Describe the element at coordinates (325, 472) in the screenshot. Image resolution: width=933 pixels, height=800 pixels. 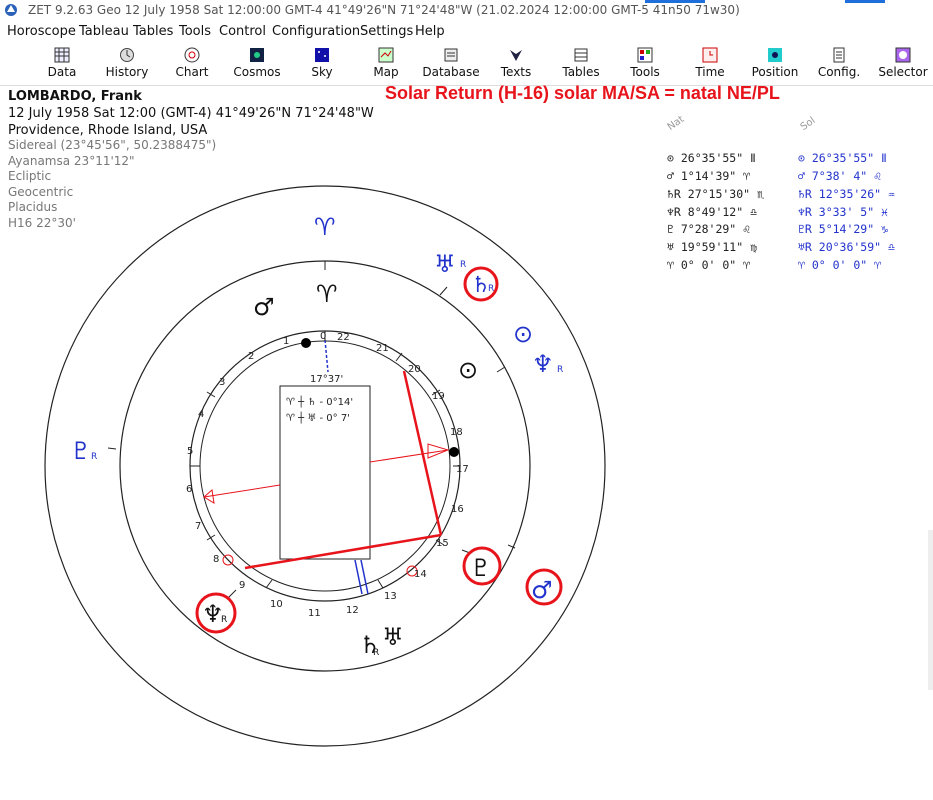
I see `aspect-box` at that location.